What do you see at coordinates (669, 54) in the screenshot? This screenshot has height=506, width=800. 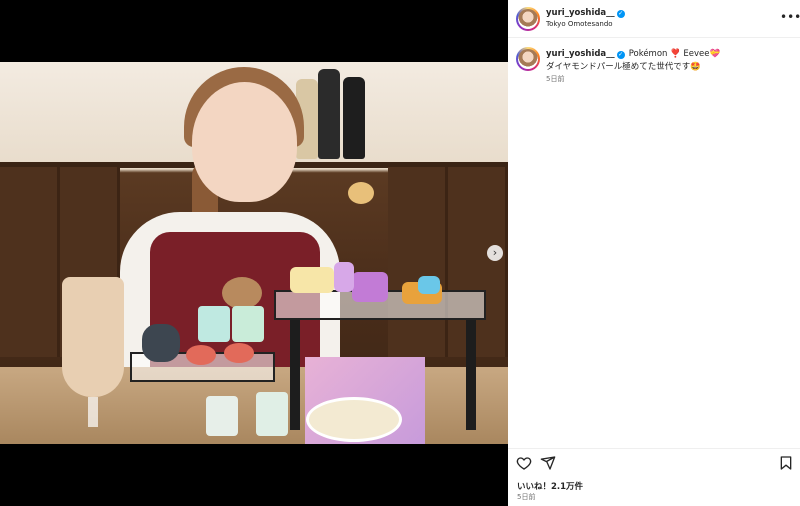 I see `caption-tags: Pokémon ❣️ Eevee` at bounding box center [669, 54].